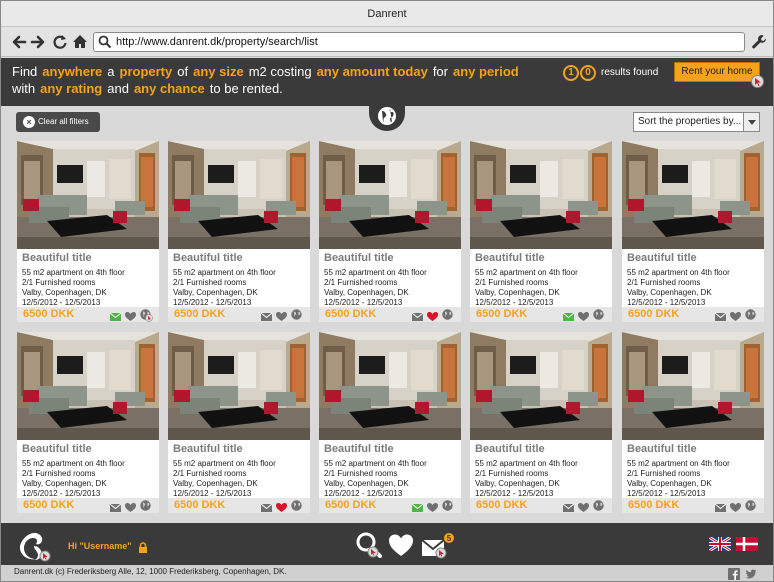 Image resolution: width=774 pixels, height=582 pixels. I want to click on window-title: Danrent, so click(387, 14).